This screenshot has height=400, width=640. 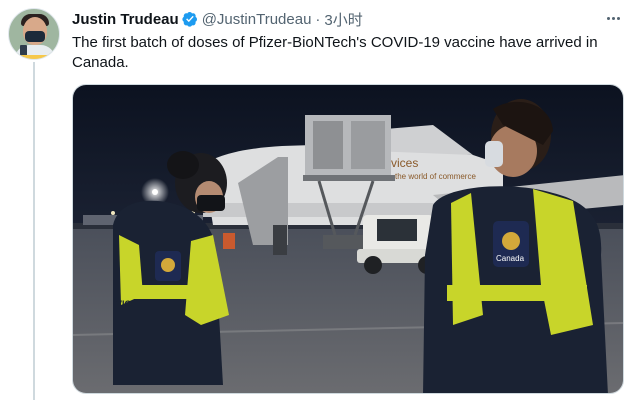 I want to click on verified-badge-icon, so click(x=189, y=19).